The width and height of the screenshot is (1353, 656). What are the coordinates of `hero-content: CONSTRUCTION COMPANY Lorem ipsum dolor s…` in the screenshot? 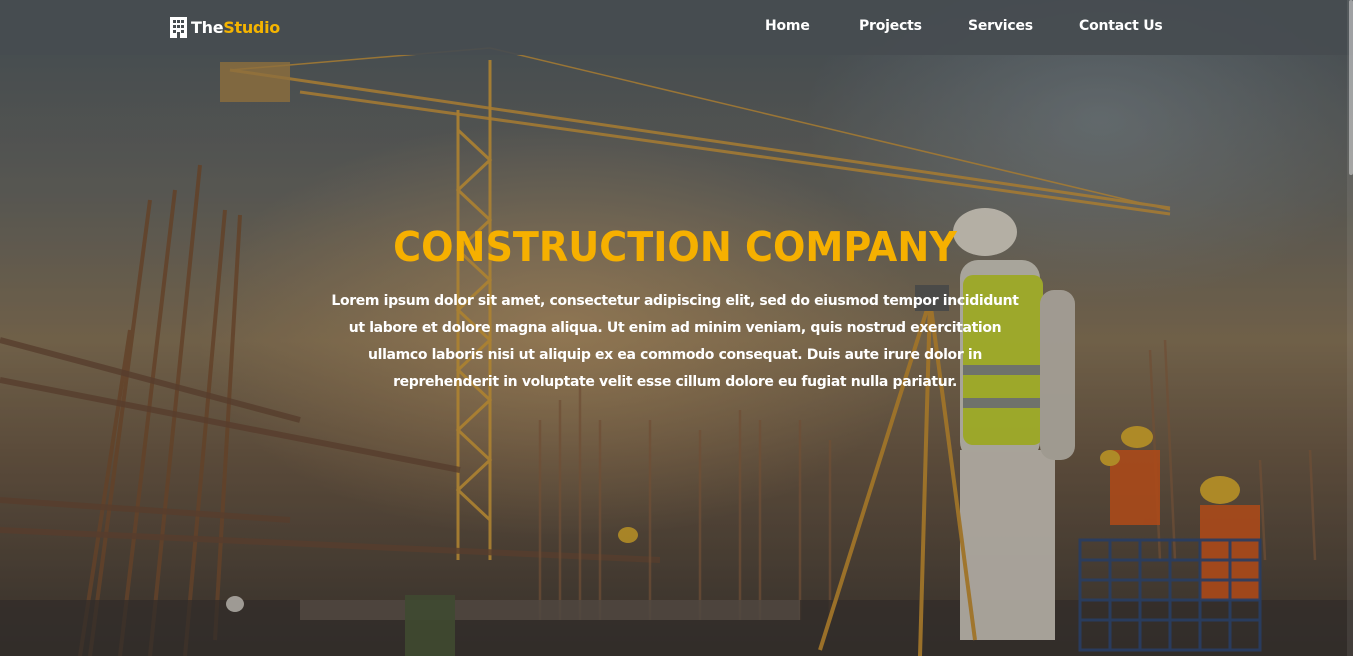 It's located at (675, 308).